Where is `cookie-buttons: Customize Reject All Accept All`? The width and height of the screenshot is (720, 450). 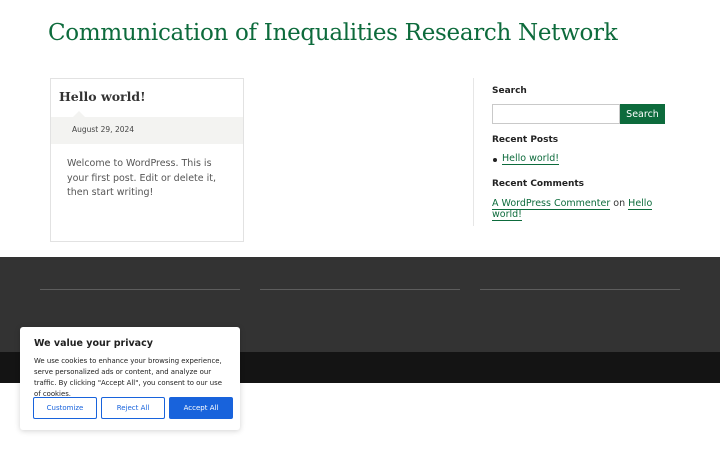 cookie-buttons: Customize Reject All Accept All is located at coordinates (133, 408).